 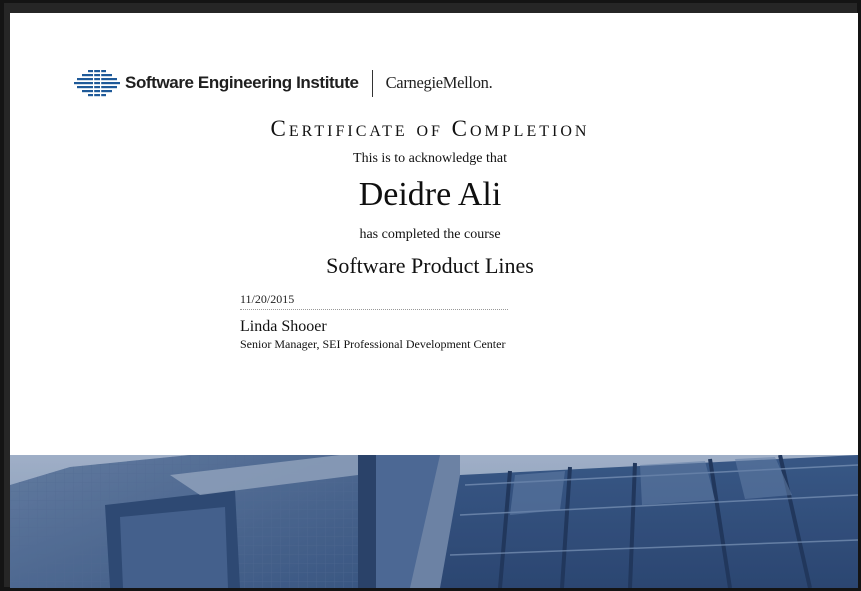 What do you see at coordinates (430, 128) in the screenshot?
I see `certificate-title: Certificate of Completion` at bounding box center [430, 128].